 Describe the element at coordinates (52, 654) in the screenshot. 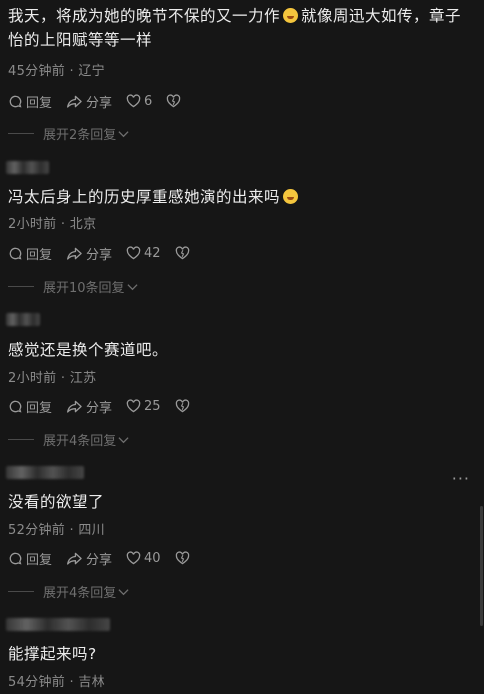

I see `comment-text: 能撑起来吗?` at that location.